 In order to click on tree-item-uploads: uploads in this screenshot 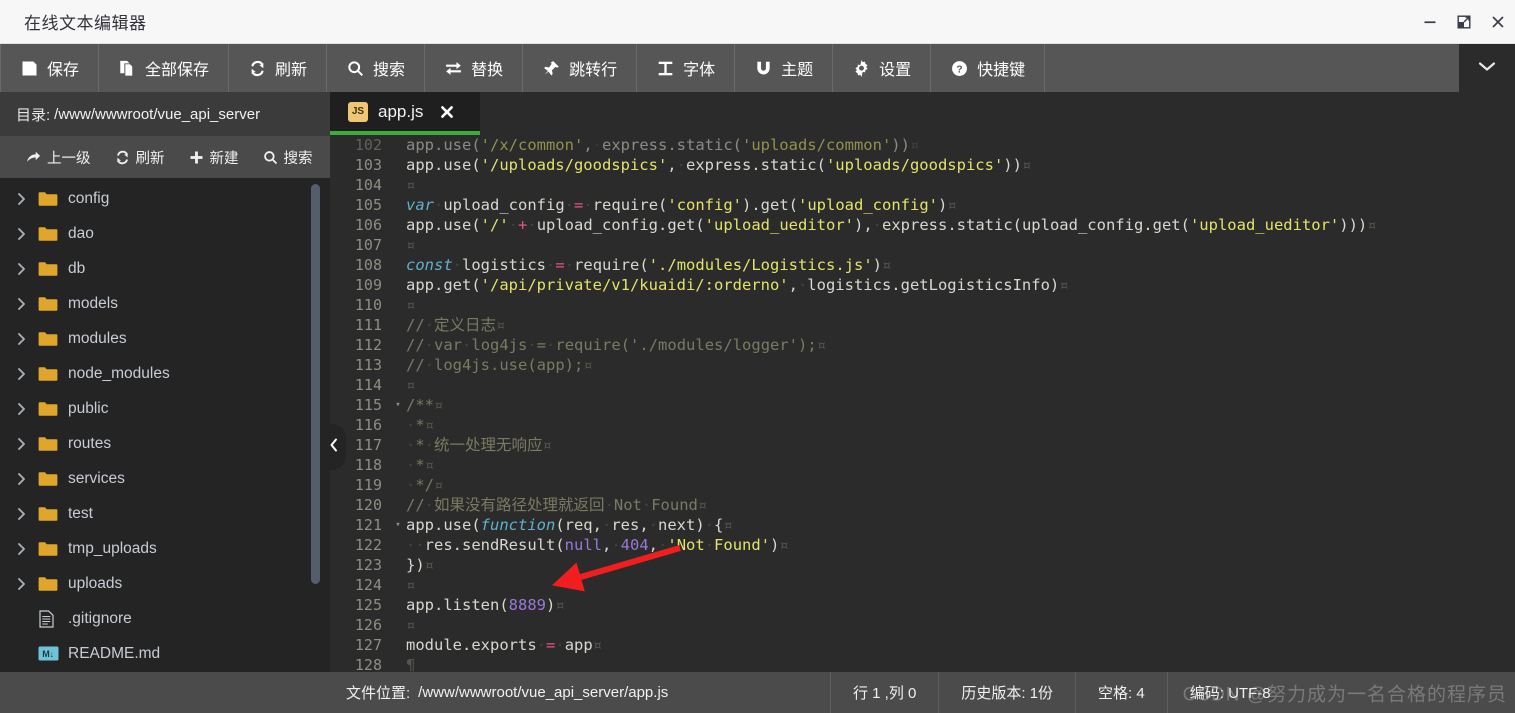, I will do `click(165, 583)`.